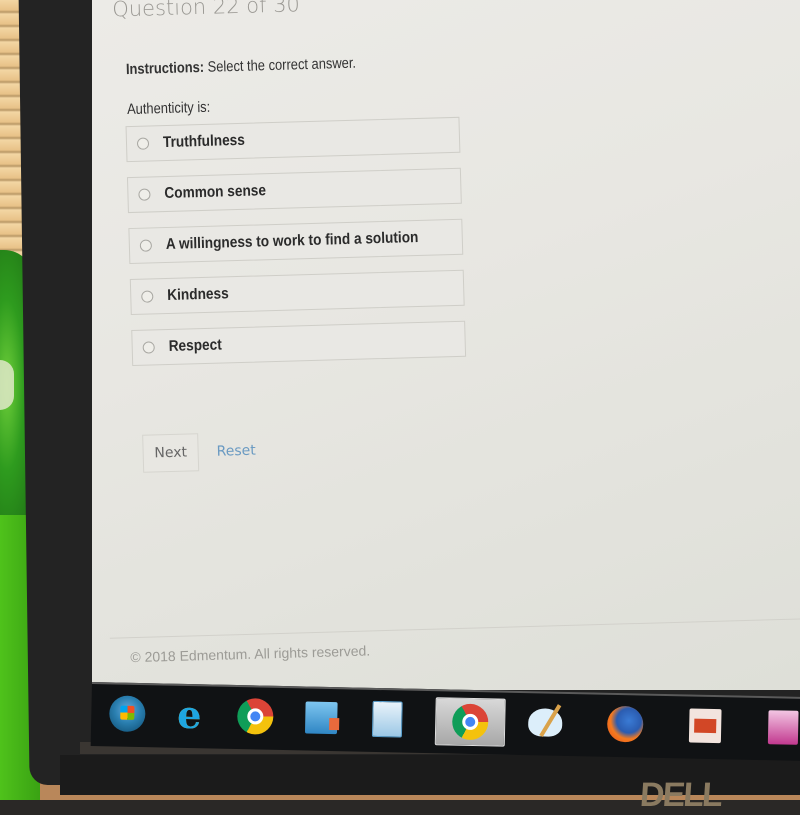 Image resolution: width=800 pixels, height=815 pixels. What do you see at coordinates (165, 68) in the screenshot?
I see `instructions-label: Instructions:` at bounding box center [165, 68].